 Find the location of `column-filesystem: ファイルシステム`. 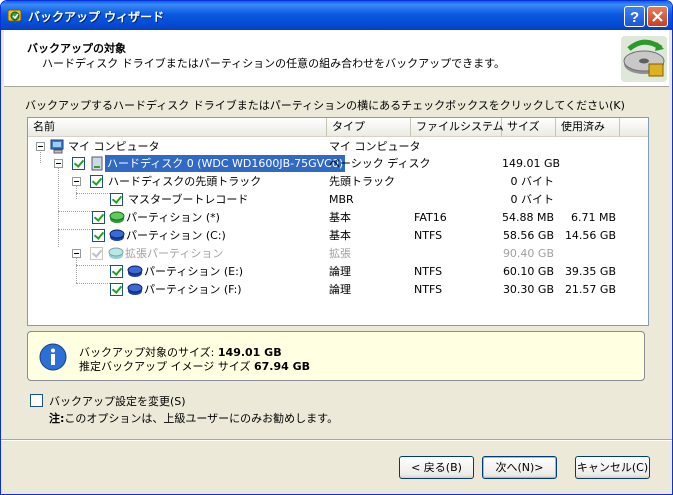

column-filesystem: ファイルシステム is located at coordinates (457, 127).